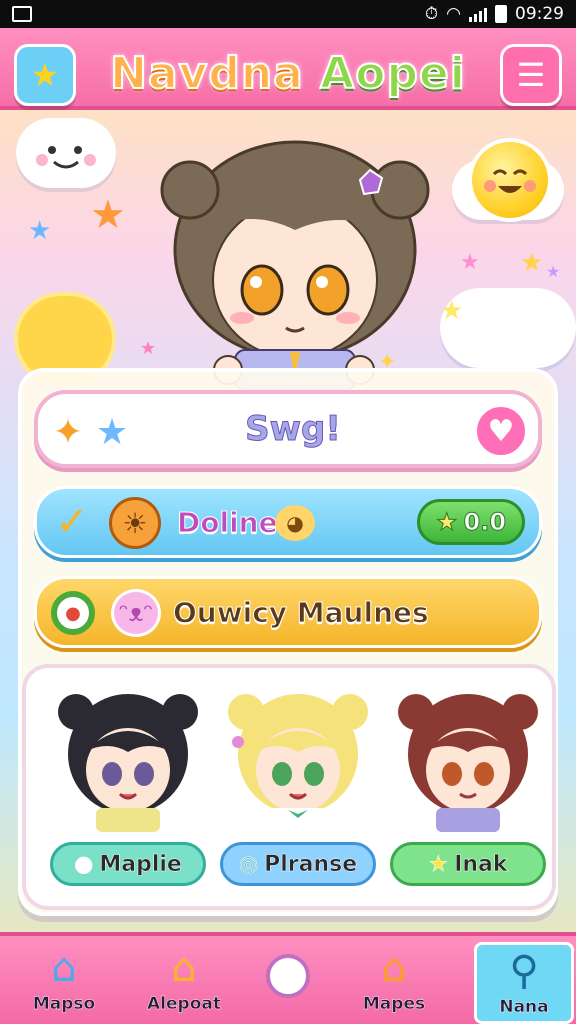 Image resolution: width=576 pixels, height=1024 pixels. What do you see at coordinates (301, 612) in the screenshot?
I see `daily-label: Ouwicy Maulnes` at bounding box center [301, 612].